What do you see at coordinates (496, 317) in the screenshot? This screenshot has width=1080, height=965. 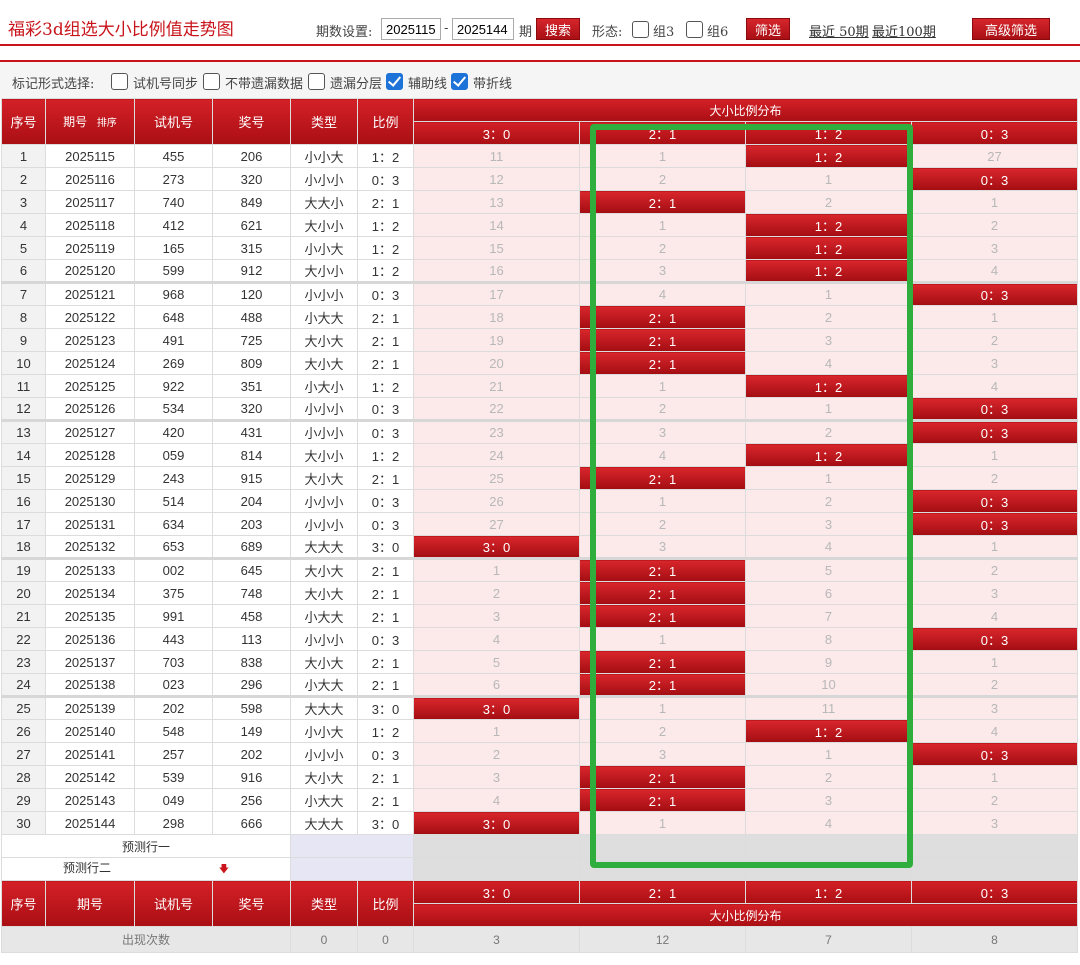 I see `distribution-miss-cell: 18` at bounding box center [496, 317].